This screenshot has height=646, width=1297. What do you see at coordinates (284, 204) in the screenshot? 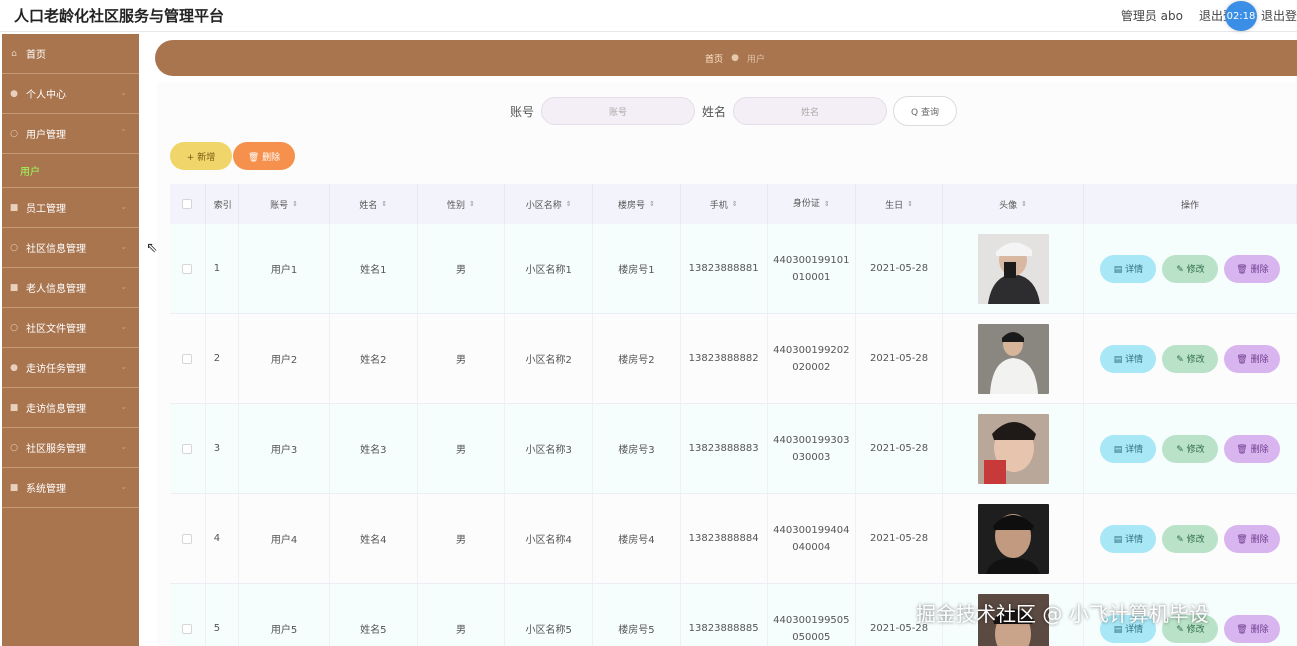
I see `header-account: 账号 ⇕` at bounding box center [284, 204].